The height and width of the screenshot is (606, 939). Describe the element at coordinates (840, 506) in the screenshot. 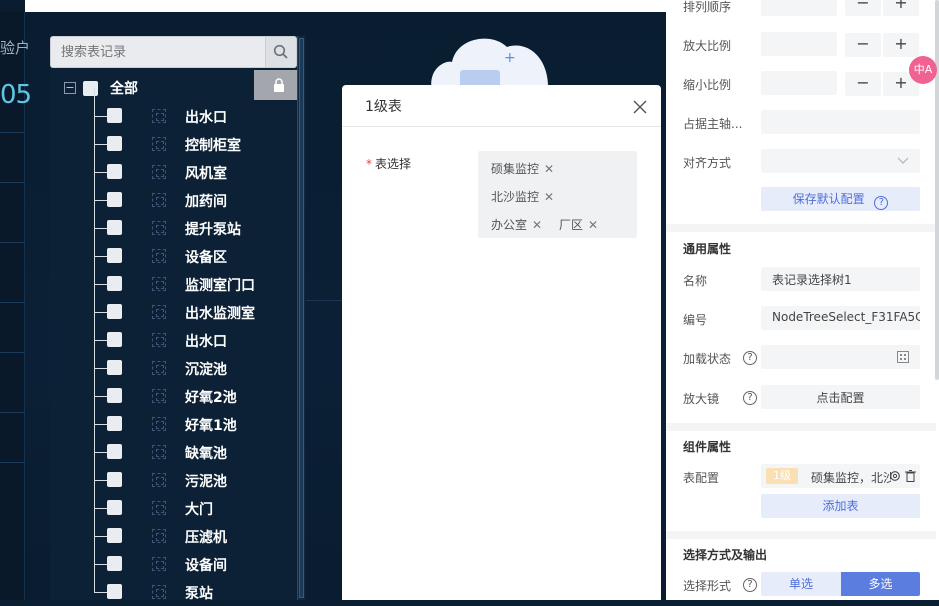

I see `add-table-button: 添加表` at that location.